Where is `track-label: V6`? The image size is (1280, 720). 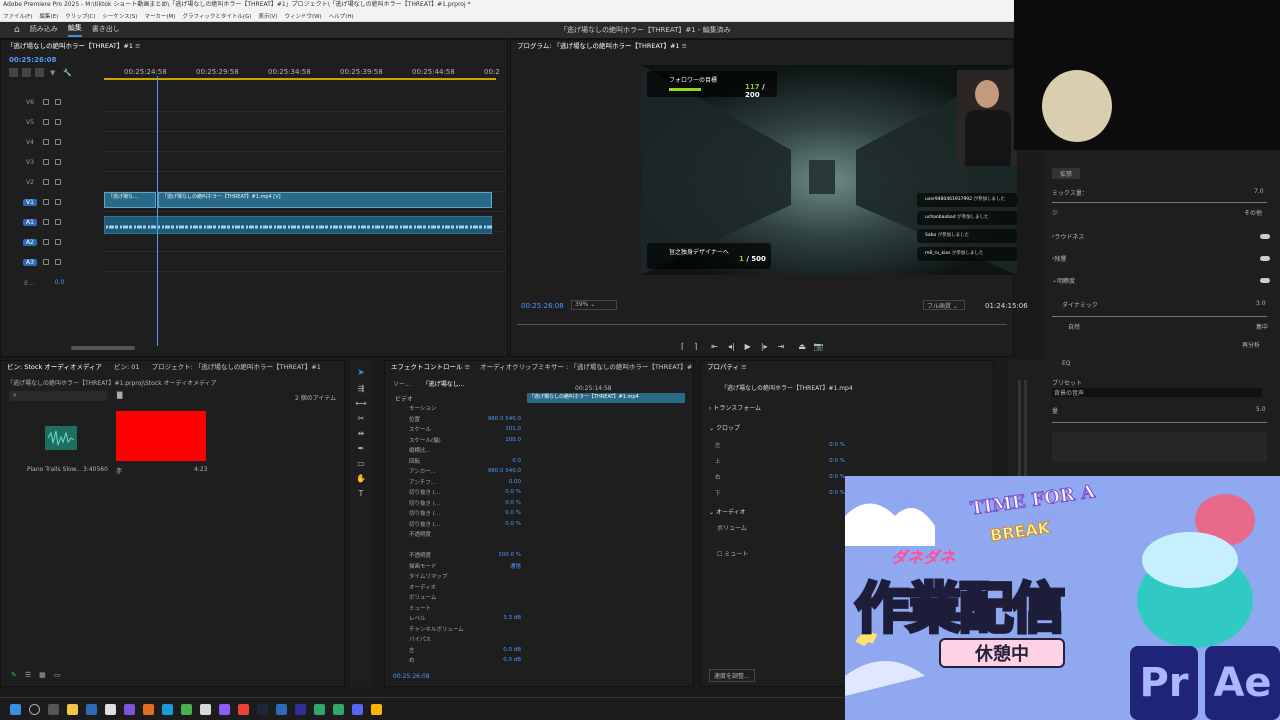 track-label: V6 is located at coordinates (30, 102).